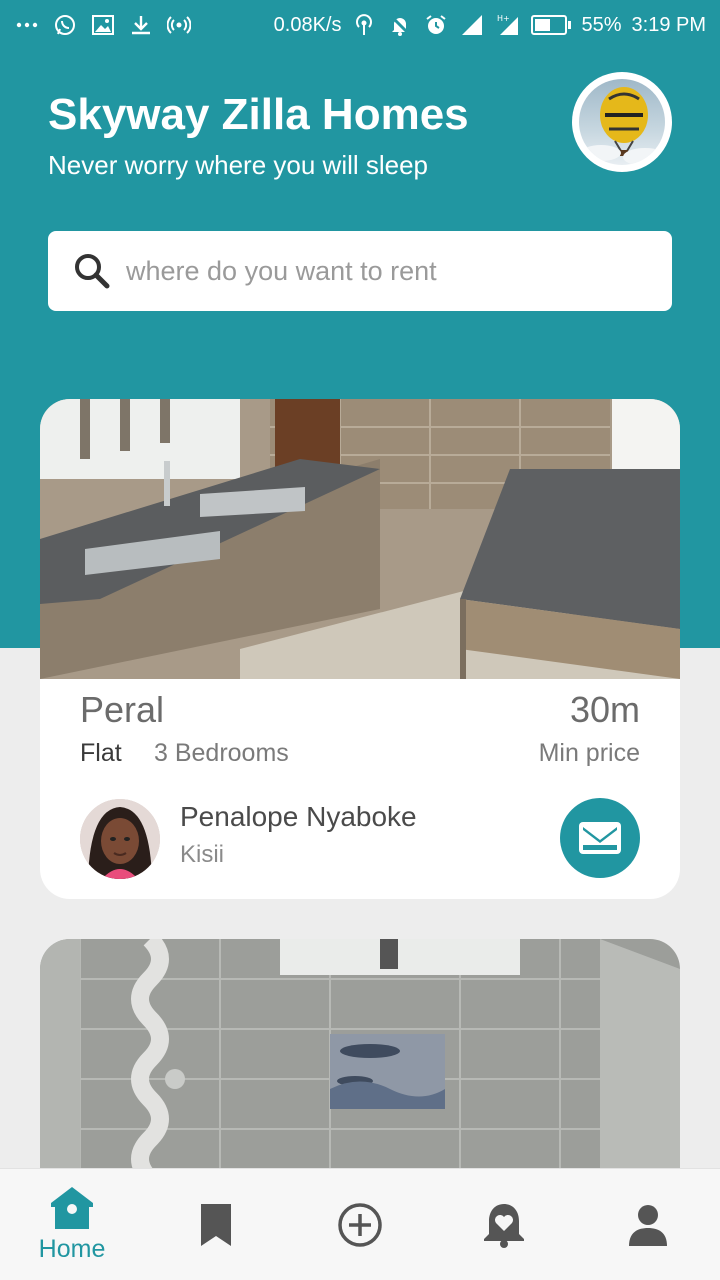 The height and width of the screenshot is (1280, 720). I want to click on notification-off-icon, so click(400, 25).